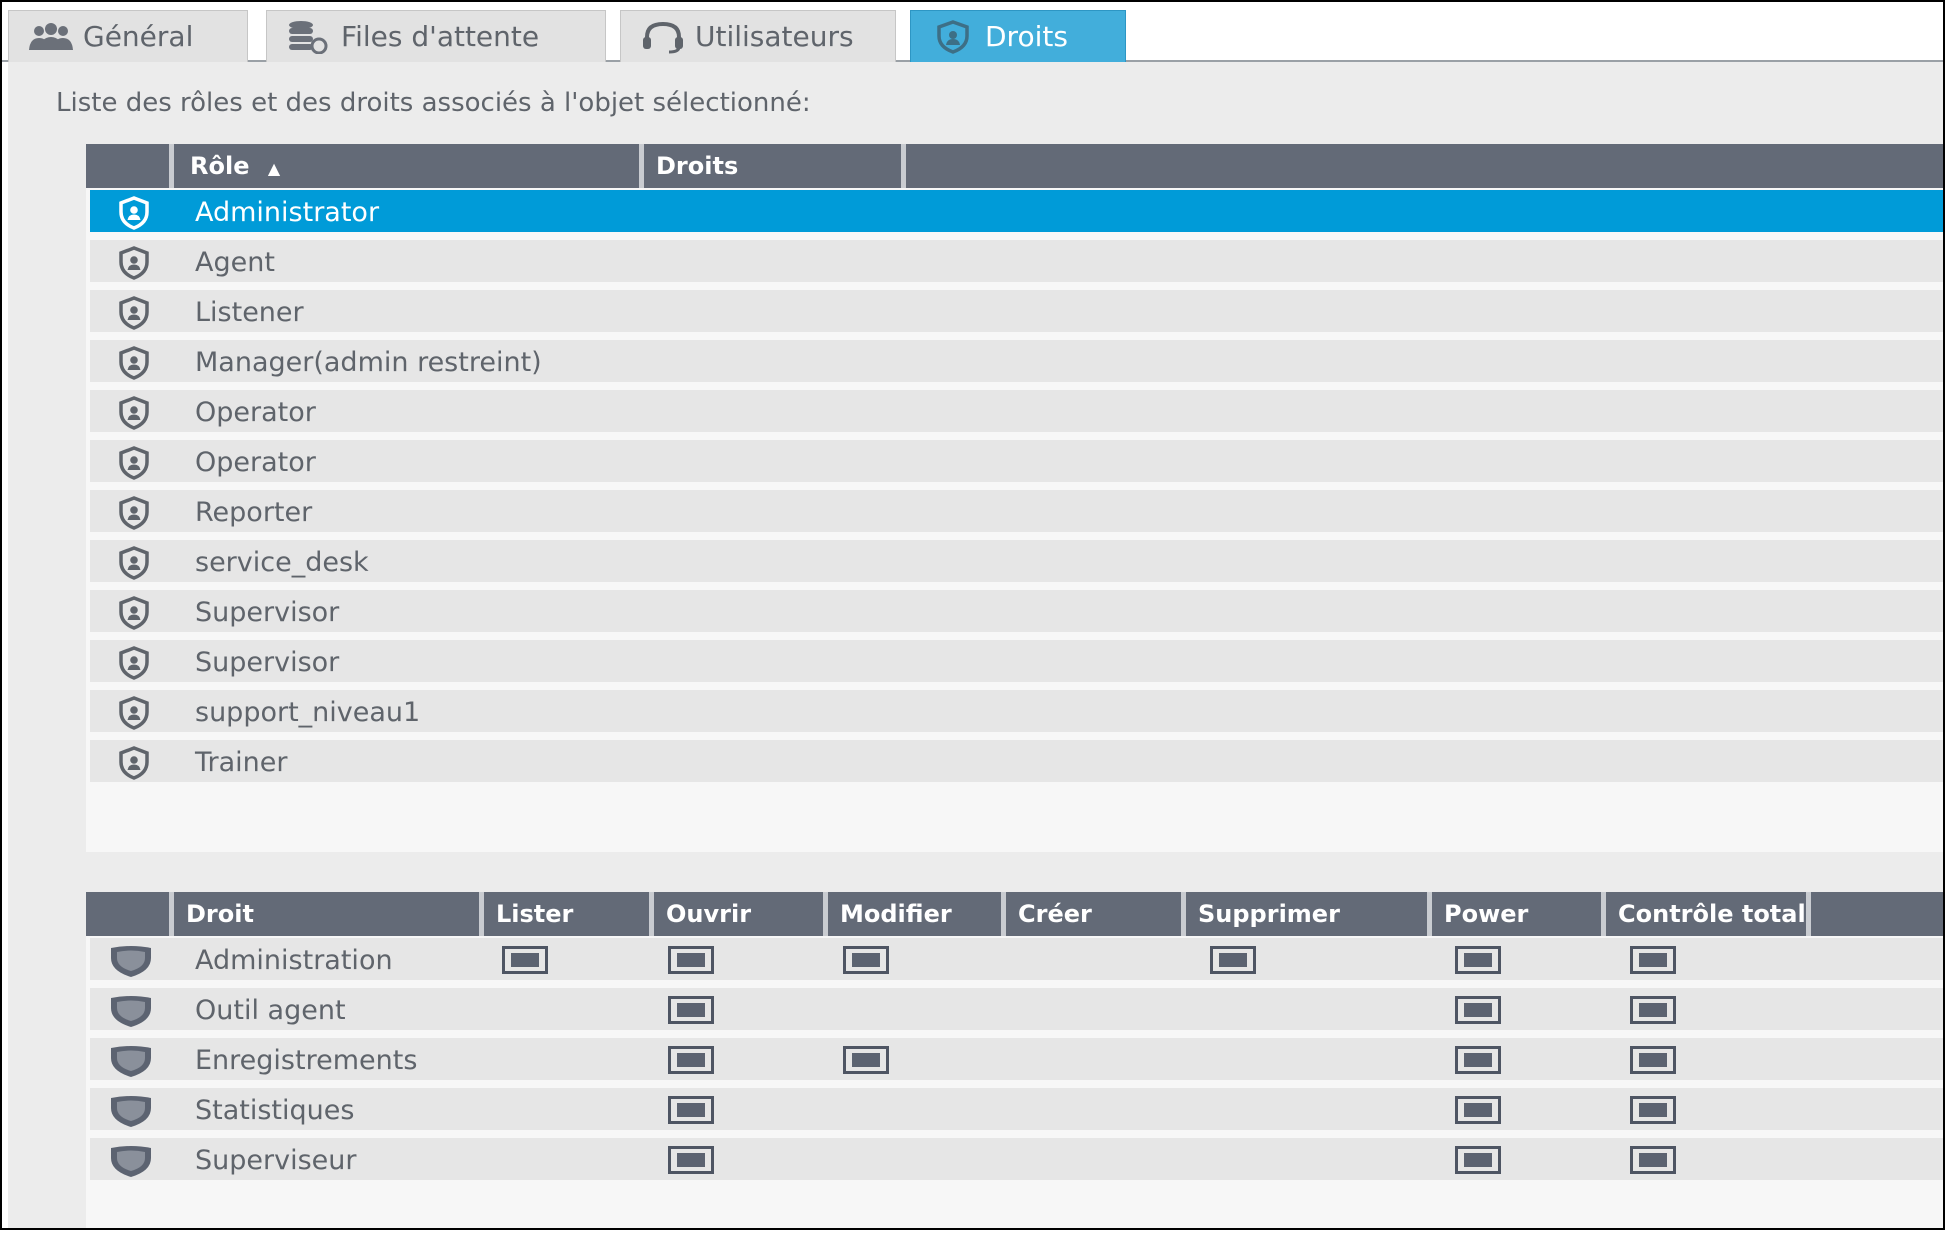 Image resolution: width=1949 pixels, height=1234 pixels. What do you see at coordinates (440, 36) in the screenshot?
I see `tab-label: Files d'attente` at bounding box center [440, 36].